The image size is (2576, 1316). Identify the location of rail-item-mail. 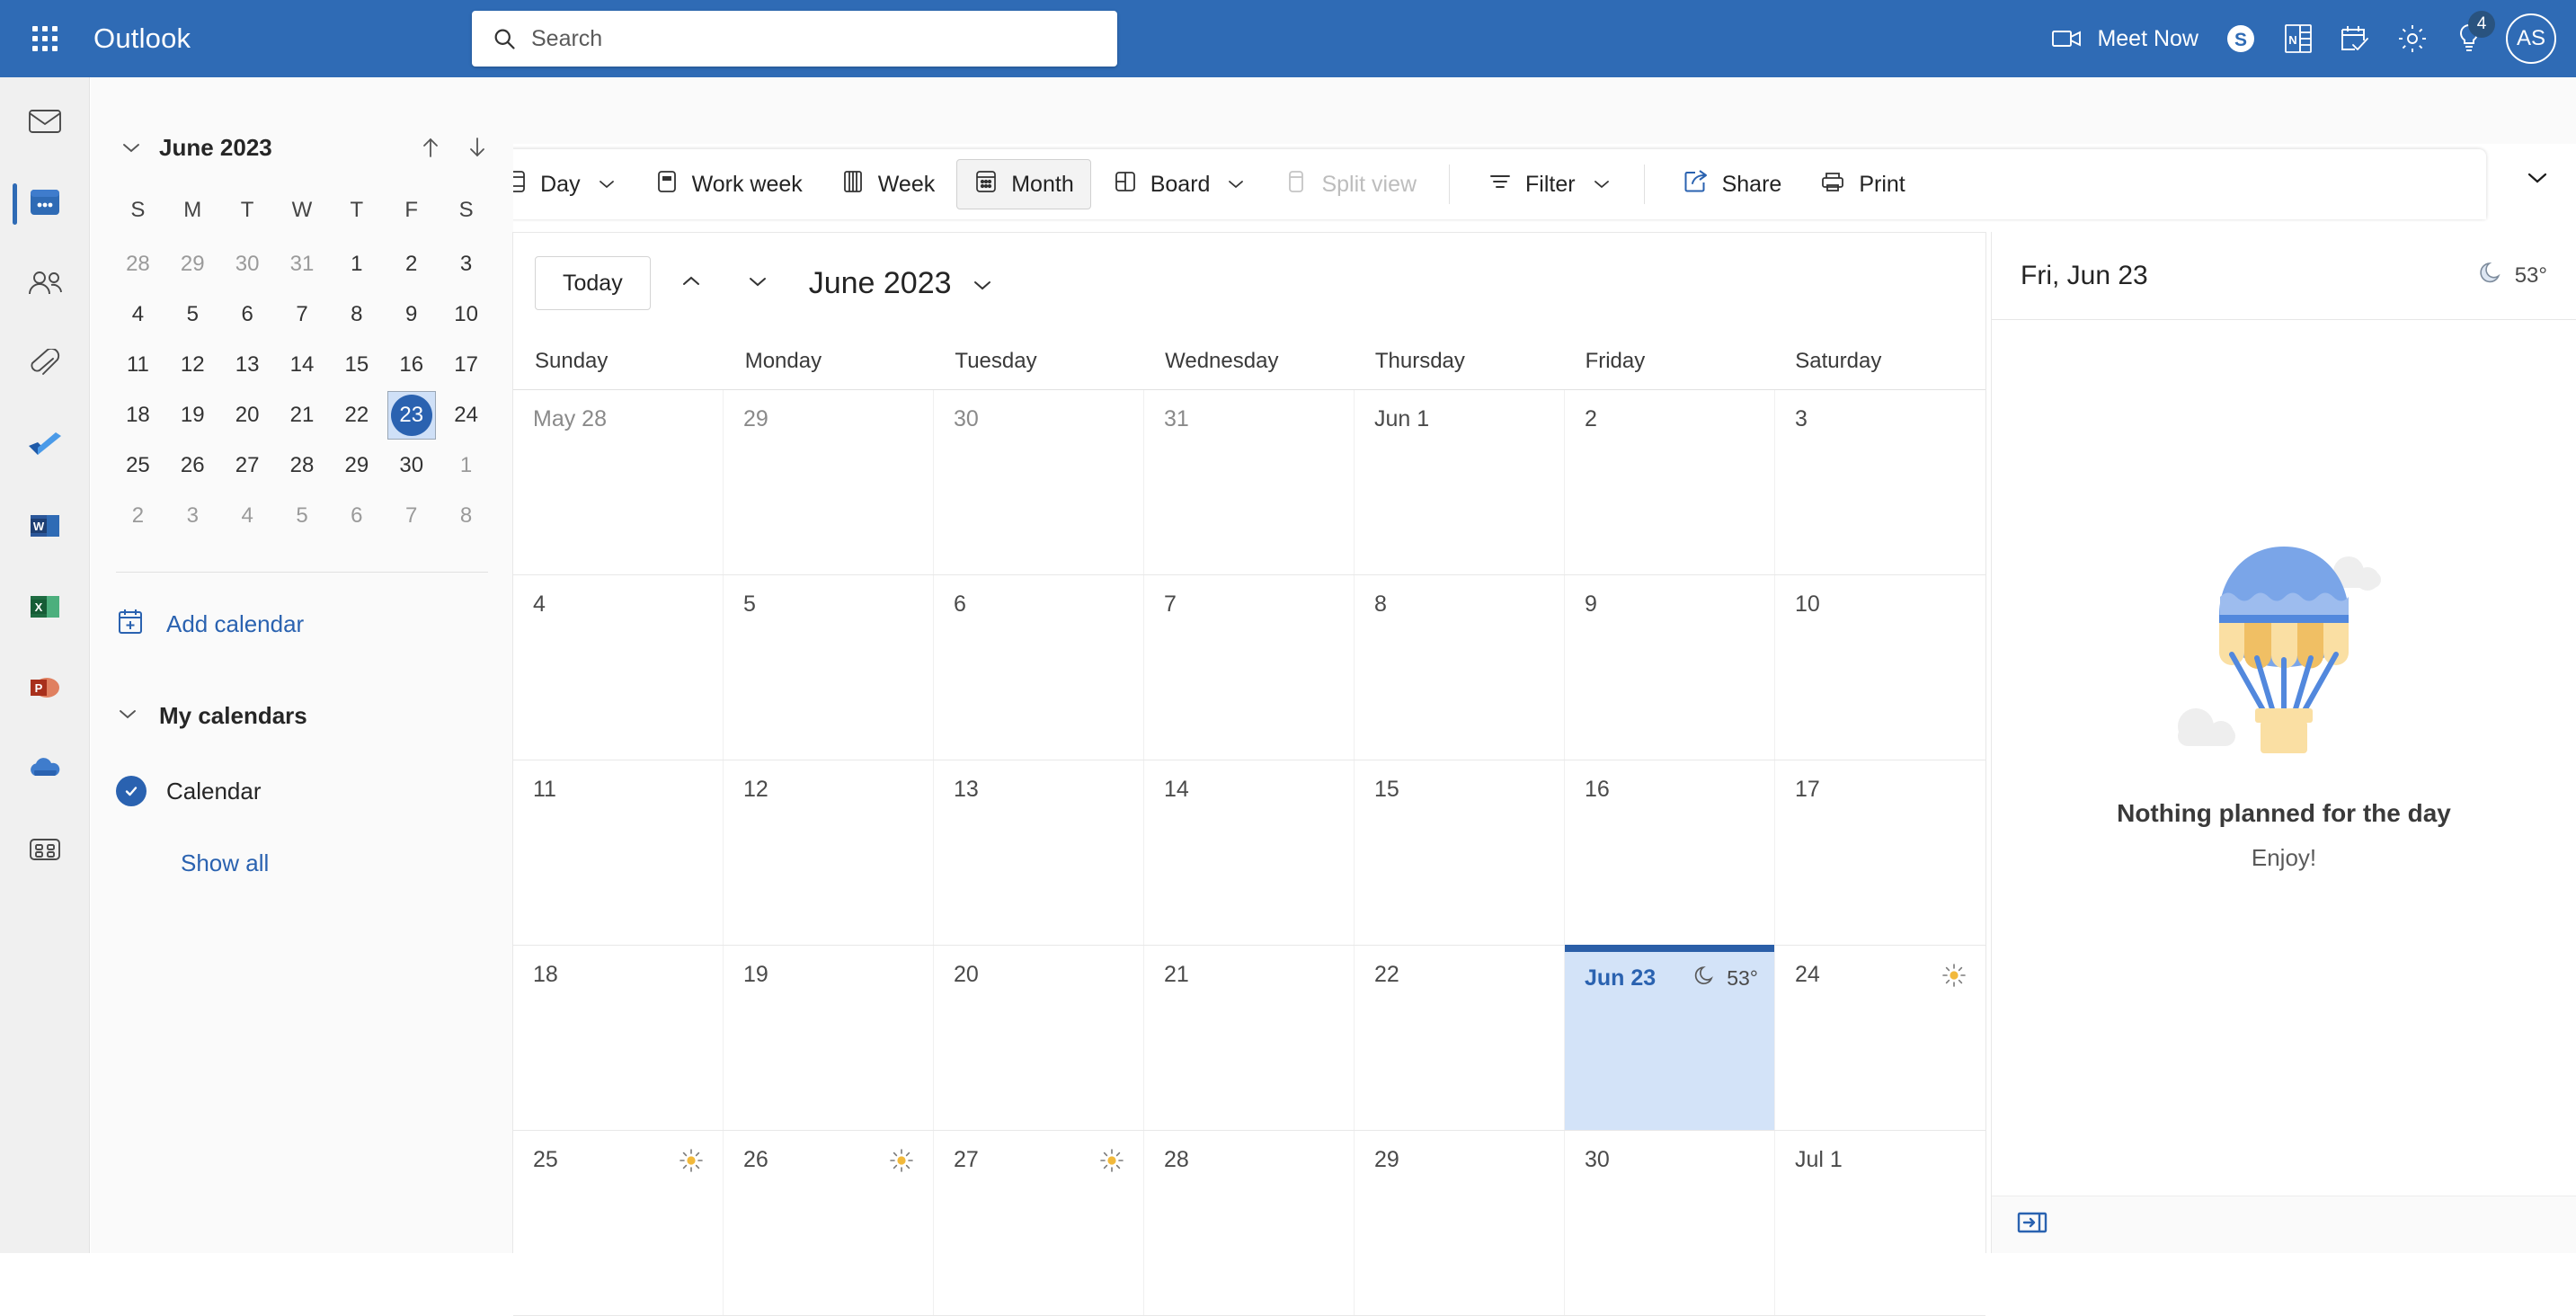
(45, 123).